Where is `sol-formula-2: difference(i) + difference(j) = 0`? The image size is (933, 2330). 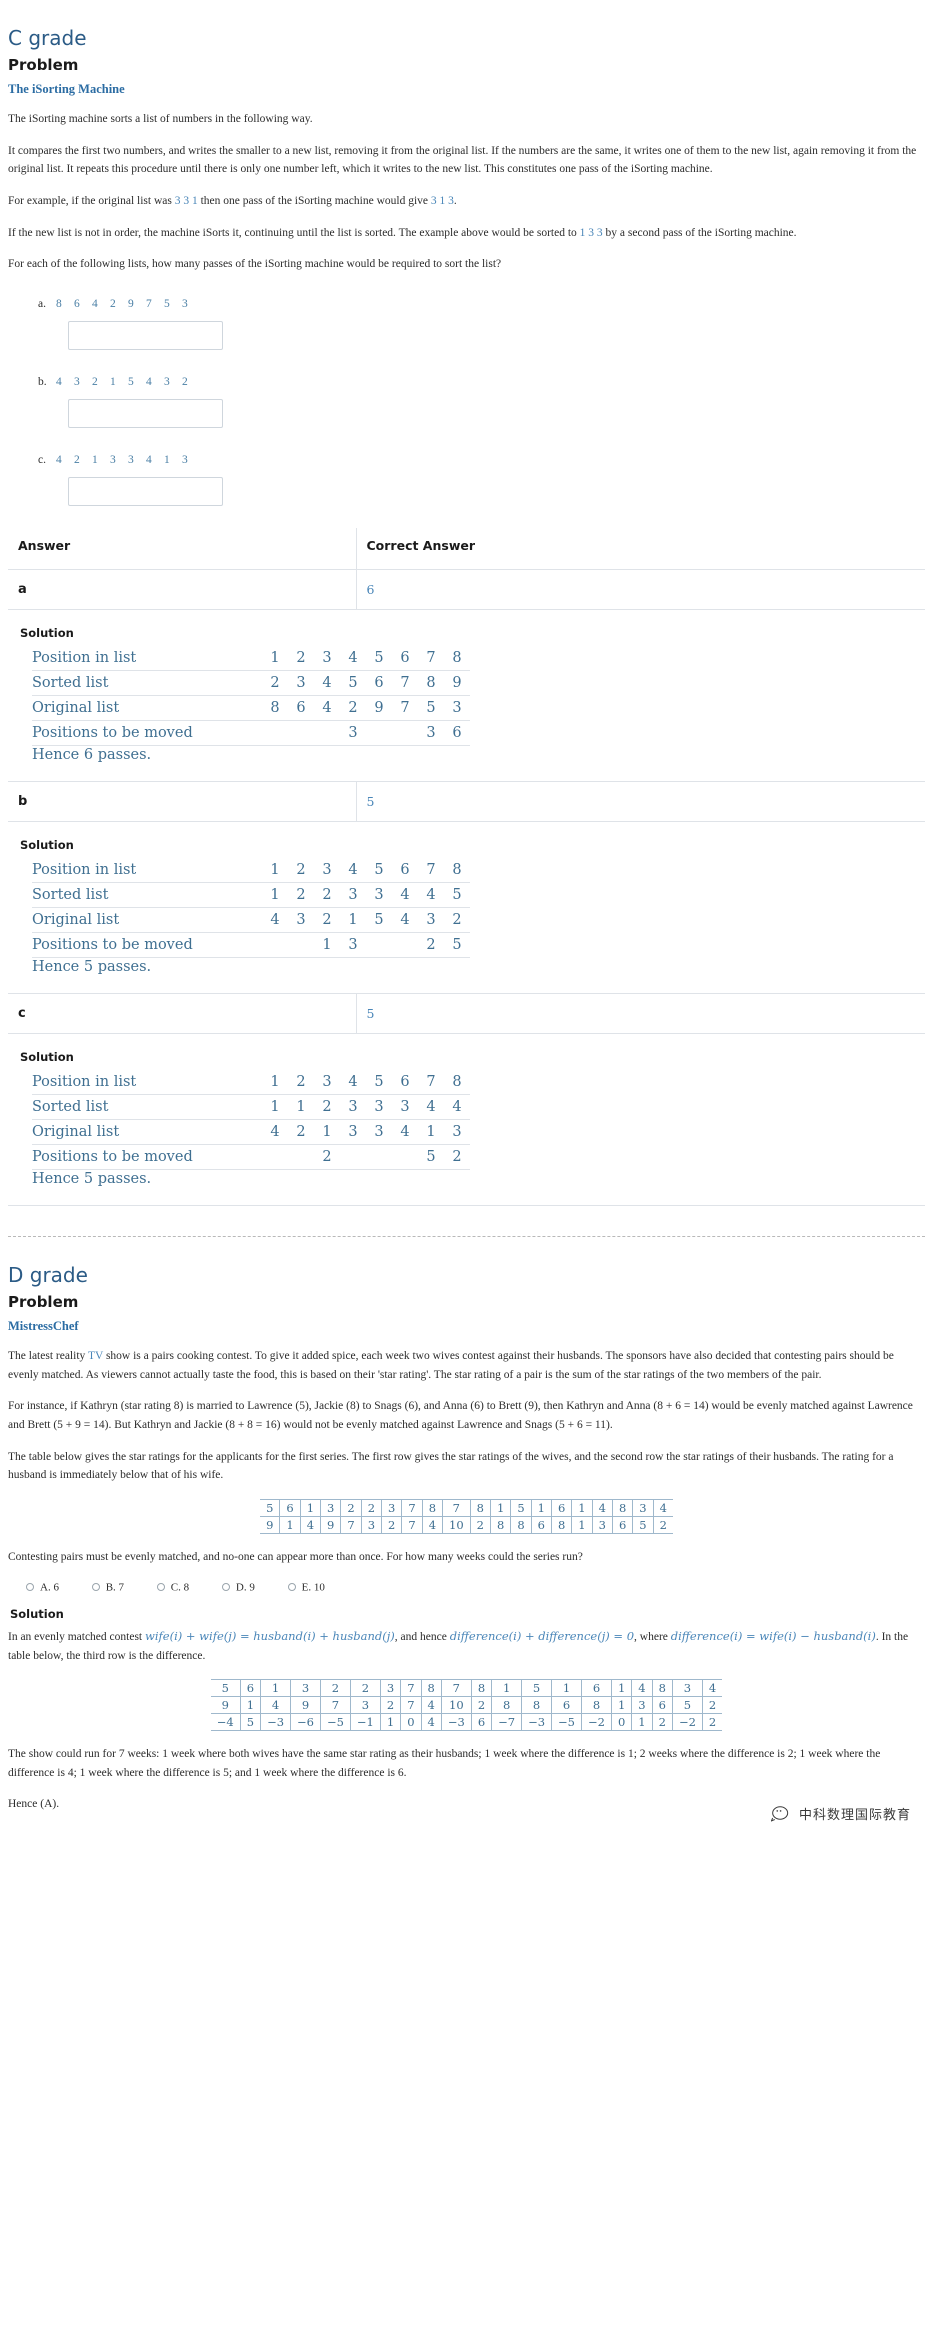
sol-formula-2: difference(i) + difference(j) = 0 is located at coordinates (542, 1635).